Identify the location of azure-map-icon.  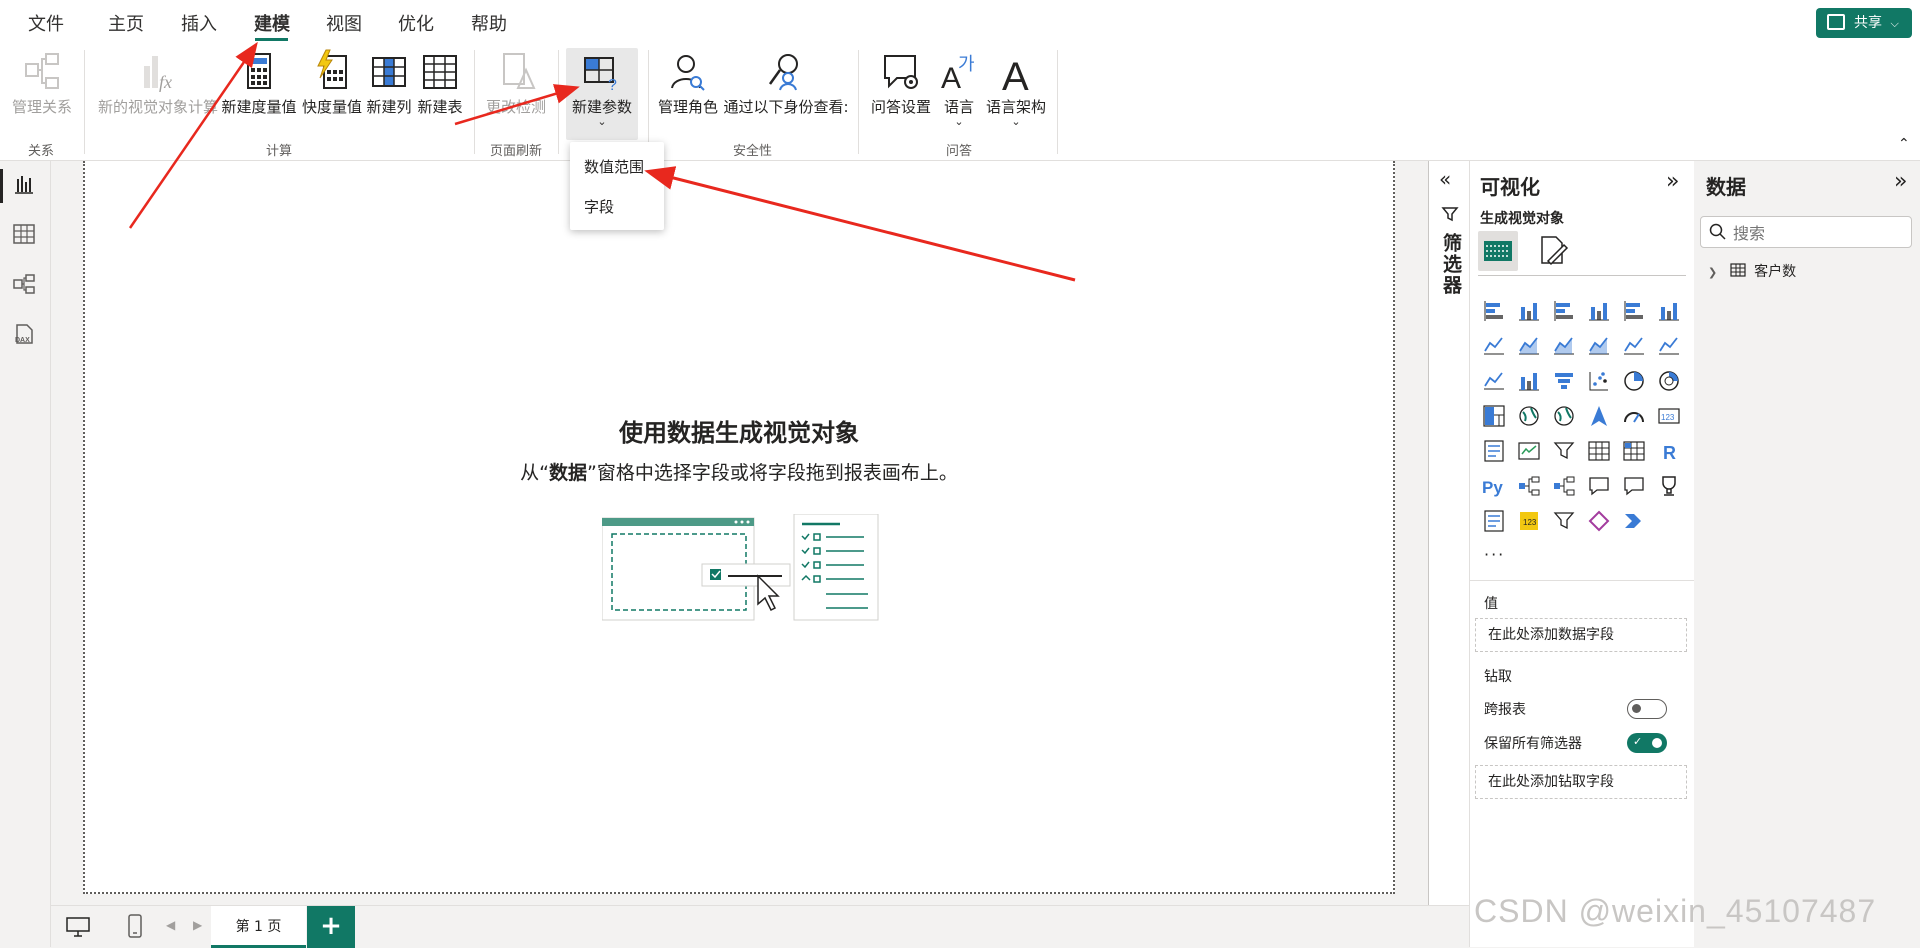
(1599, 416).